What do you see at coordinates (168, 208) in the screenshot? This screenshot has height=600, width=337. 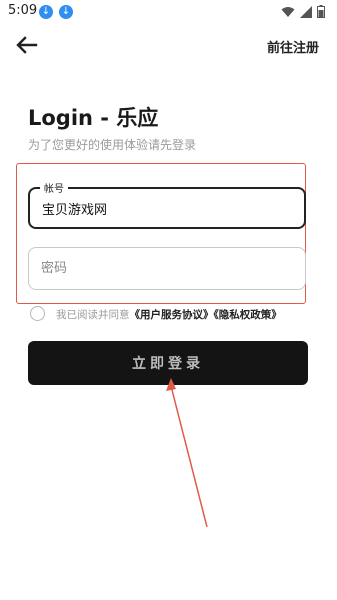 I see `account-input` at bounding box center [168, 208].